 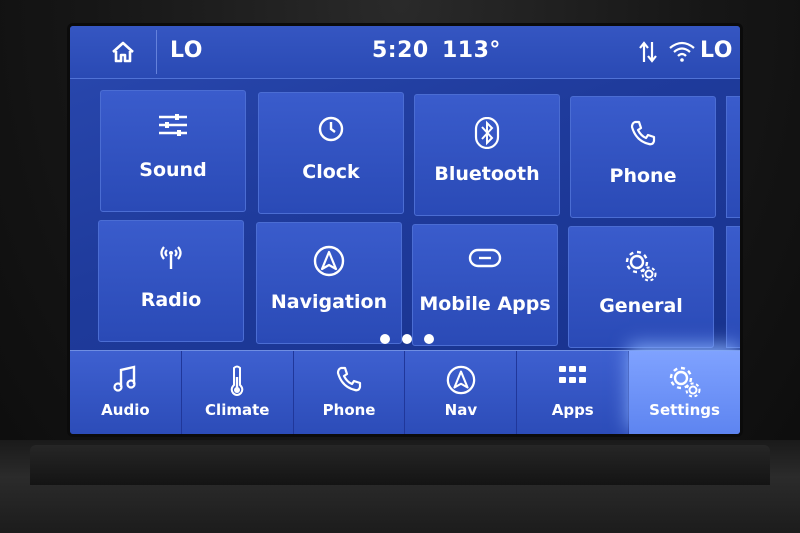 What do you see at coordinates (643, 176) in the screenshot?
I see `tile-label: Phone` at bounding box center [643, 176].